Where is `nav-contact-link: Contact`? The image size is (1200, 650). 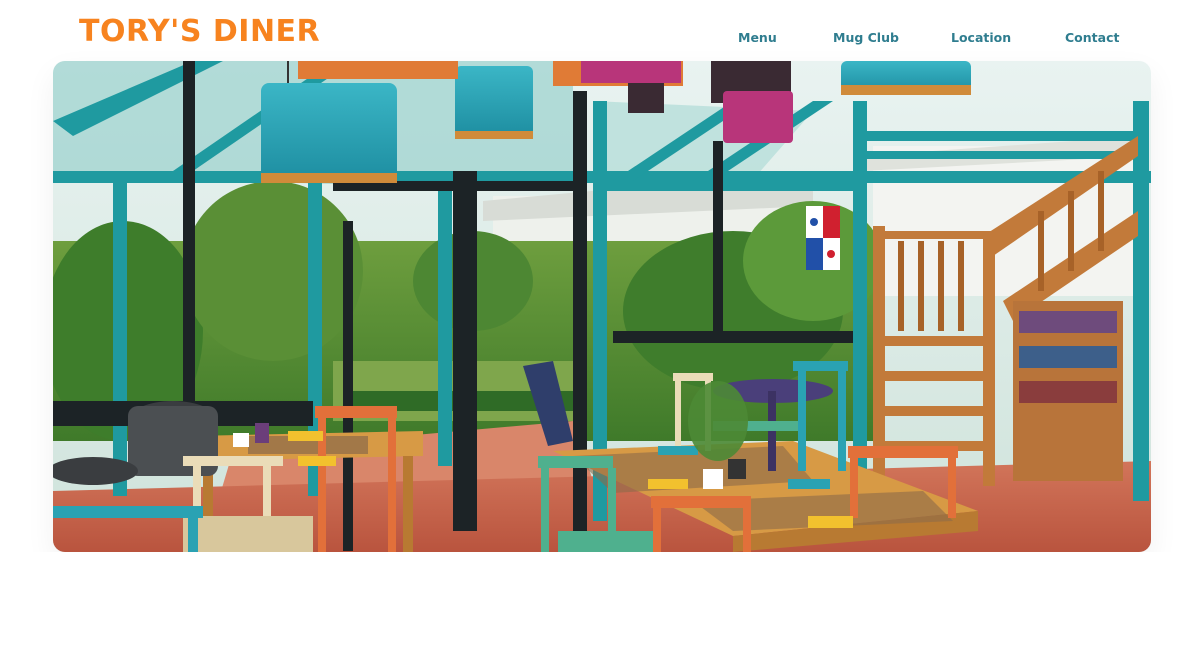
nav-contact-link: Contact is located at coordinates (1092, 38).